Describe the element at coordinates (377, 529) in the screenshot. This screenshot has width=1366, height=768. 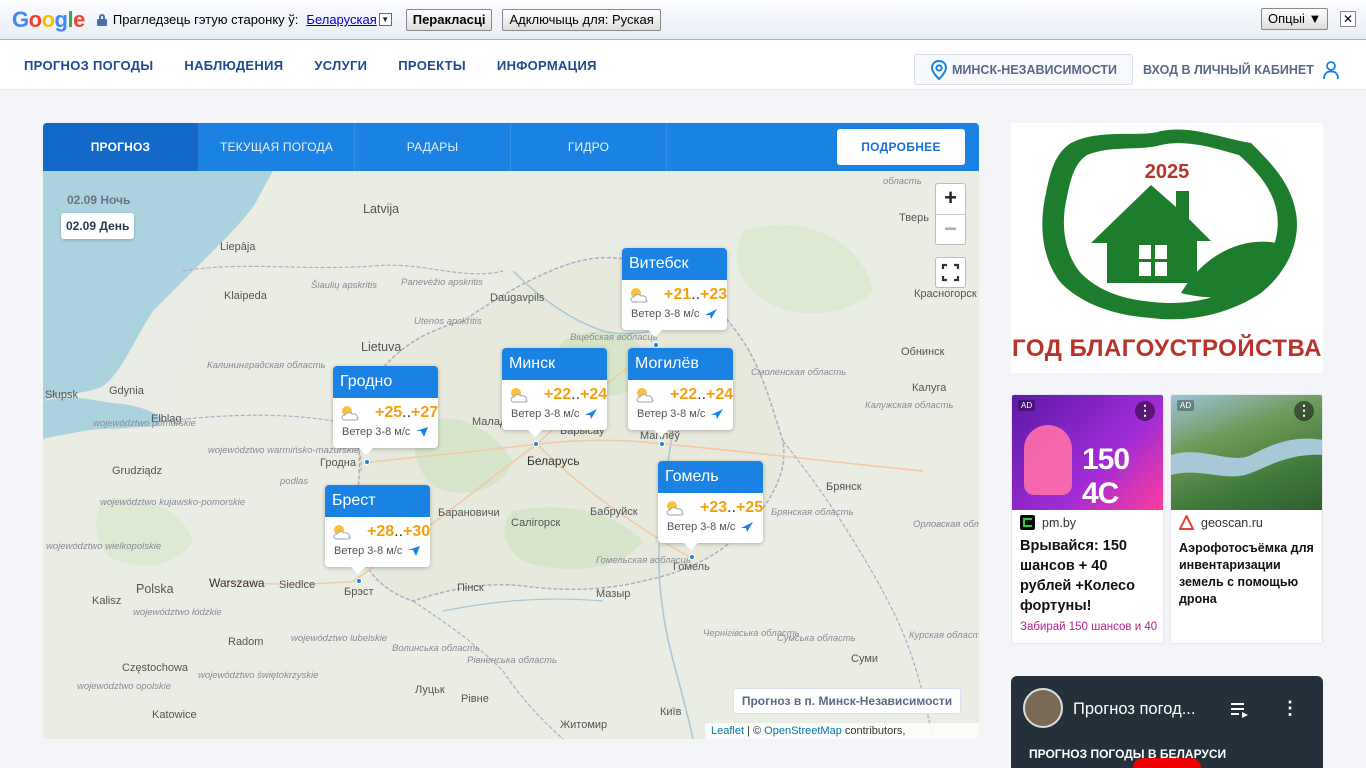
I see `city-card-brest: Брест +28..+30 Ветер 3-8 м/с` at that location.